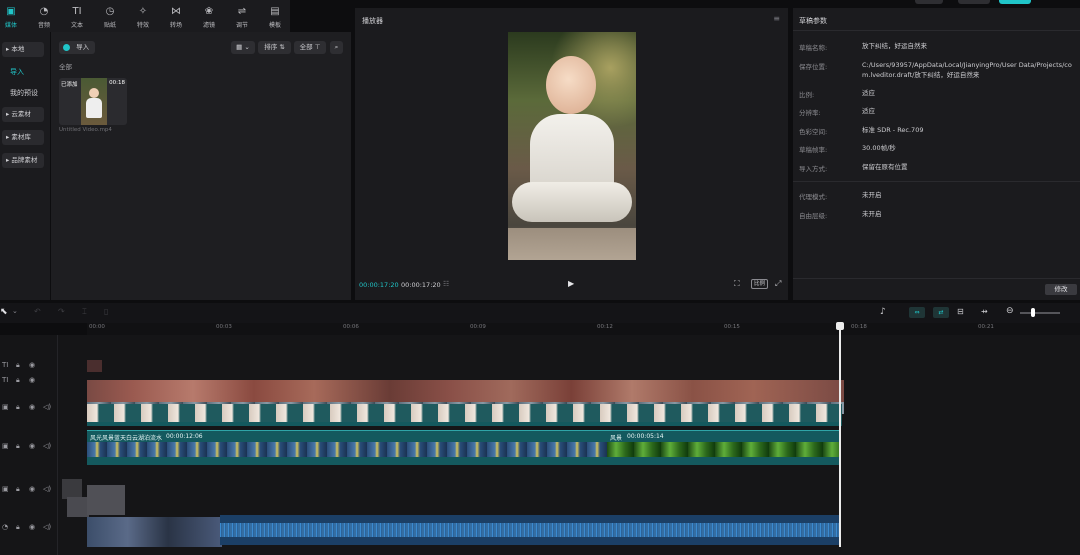  What do you see at coordinates (15, 311) in the screenshot?
I see `chevron-down-icon: ⌄` at bounding box center [15, 311].